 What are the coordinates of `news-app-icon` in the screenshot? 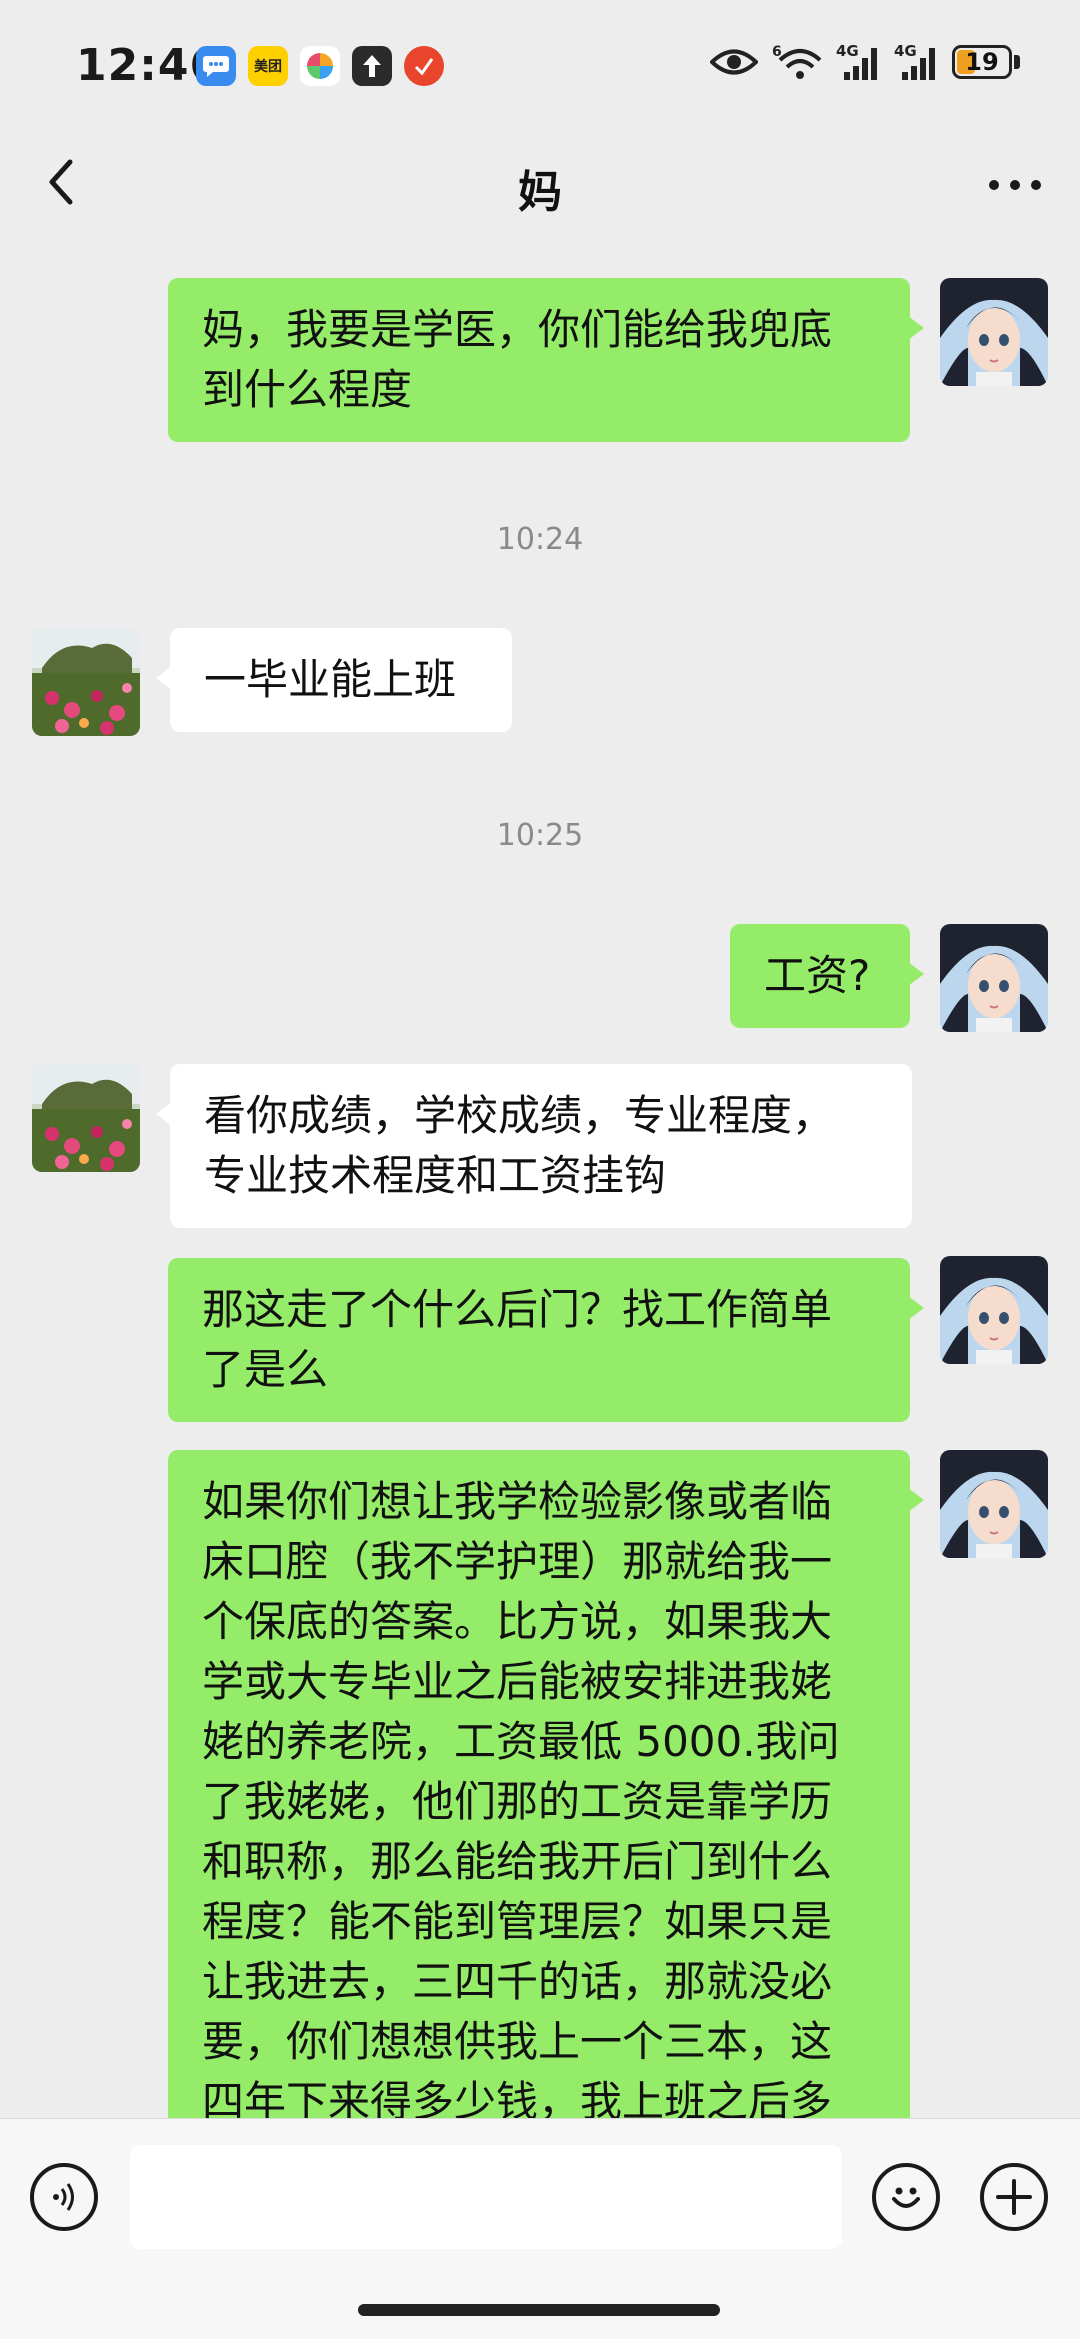 It's located at (424, 66).